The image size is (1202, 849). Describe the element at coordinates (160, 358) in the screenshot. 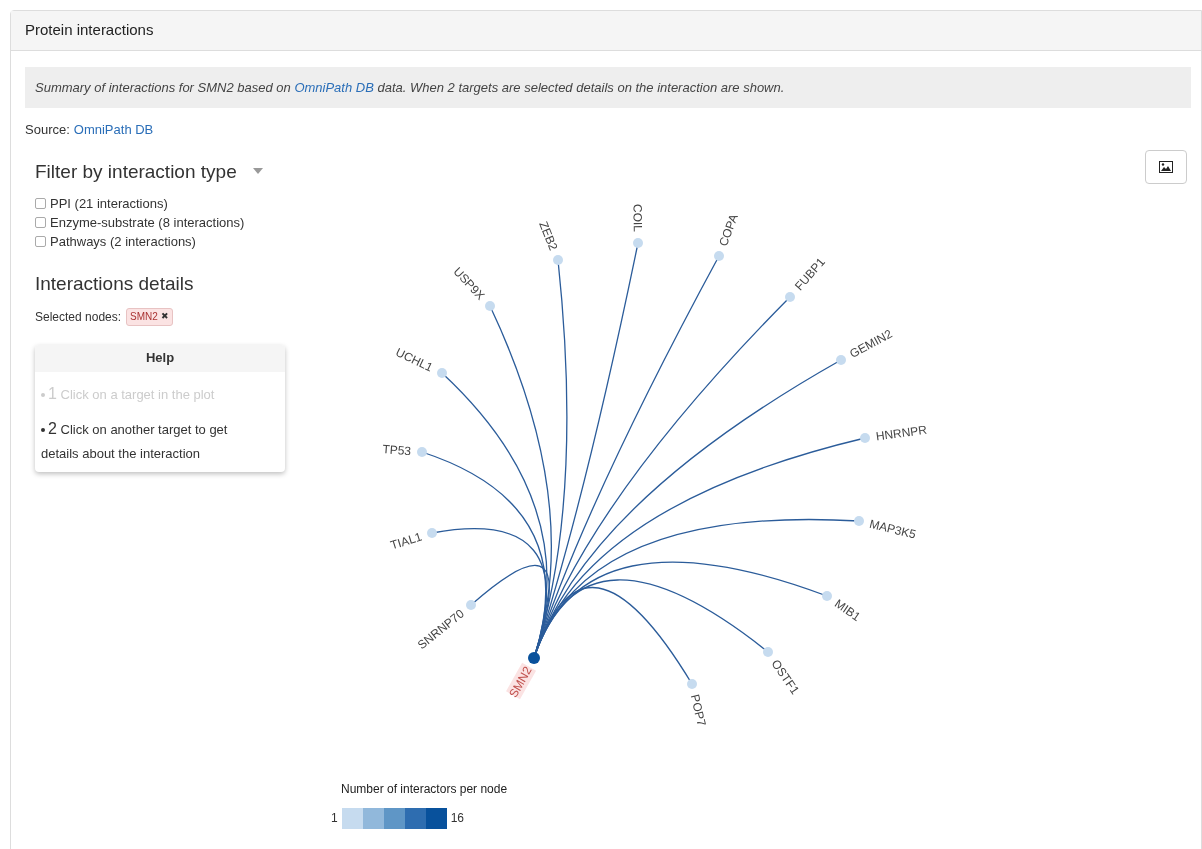

I see `help-title: Help` at that location.